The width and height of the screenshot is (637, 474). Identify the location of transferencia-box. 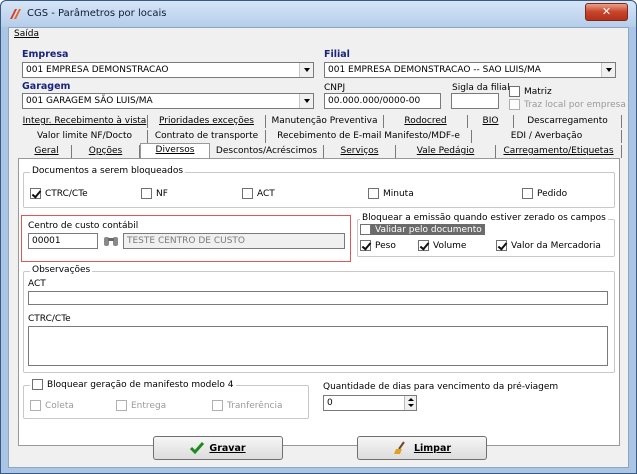
(217, 405).